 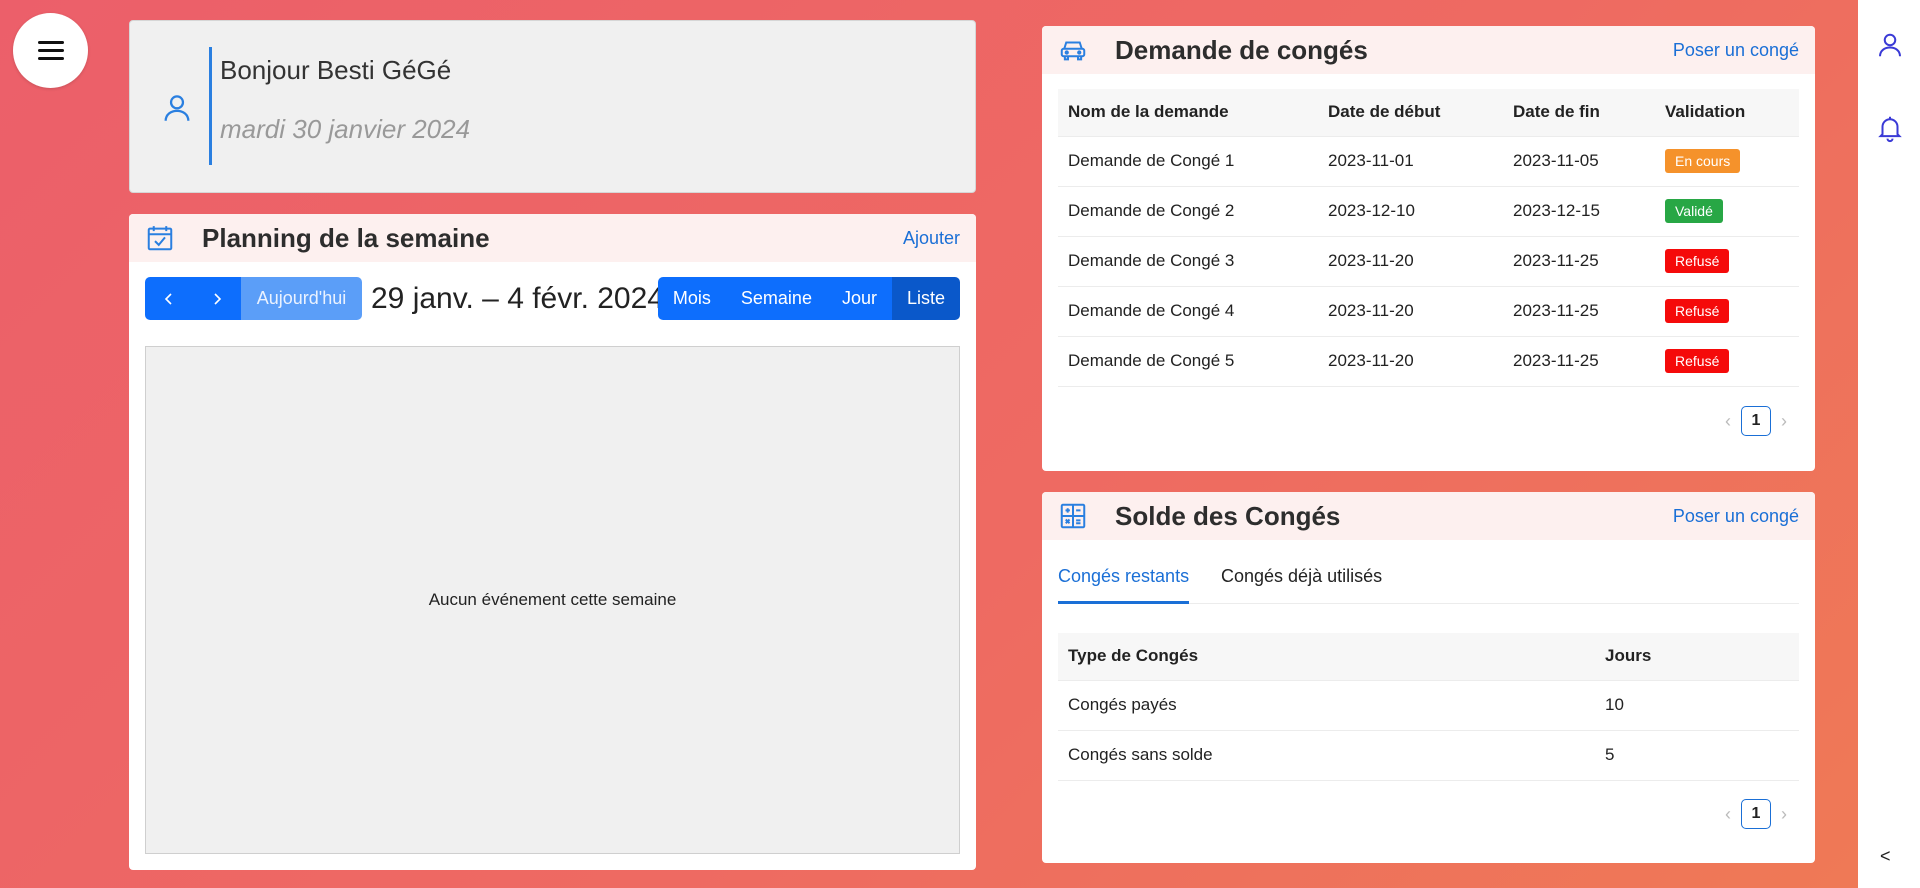 I want to click on tab-remaining-leave: Congés restants, so click(x=1124, y=576).